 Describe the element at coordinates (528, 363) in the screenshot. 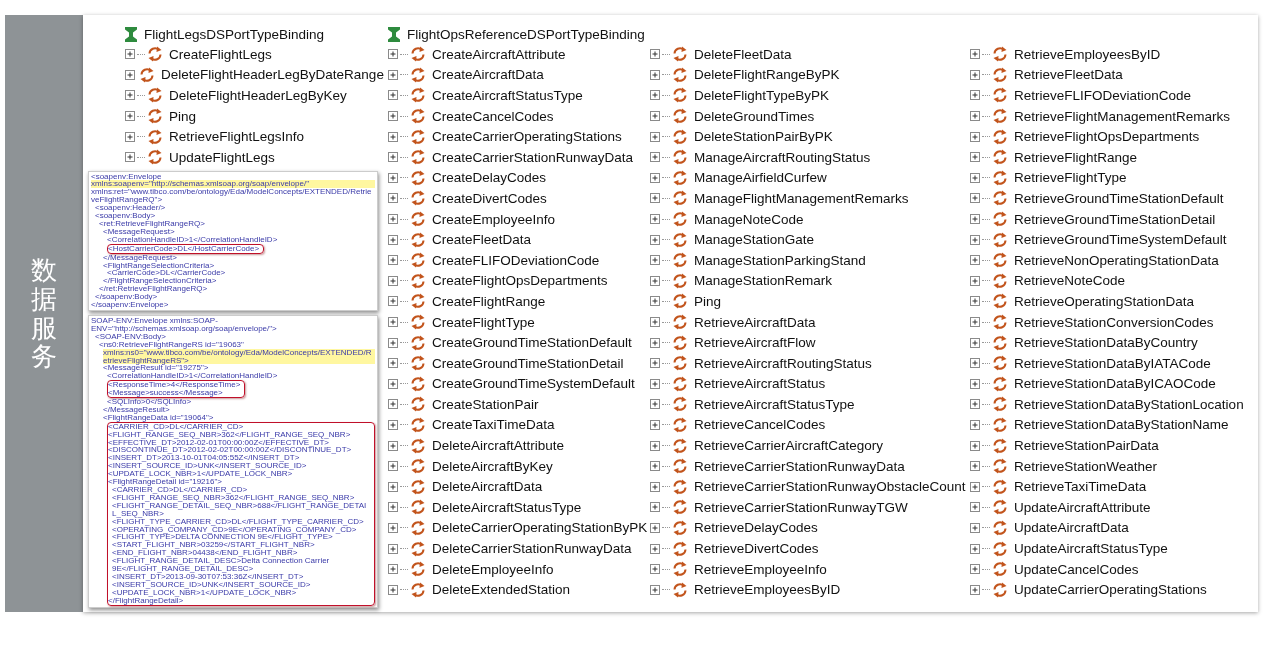

I see `tree-item: CreateGroundTimeStationDetail` at that location.